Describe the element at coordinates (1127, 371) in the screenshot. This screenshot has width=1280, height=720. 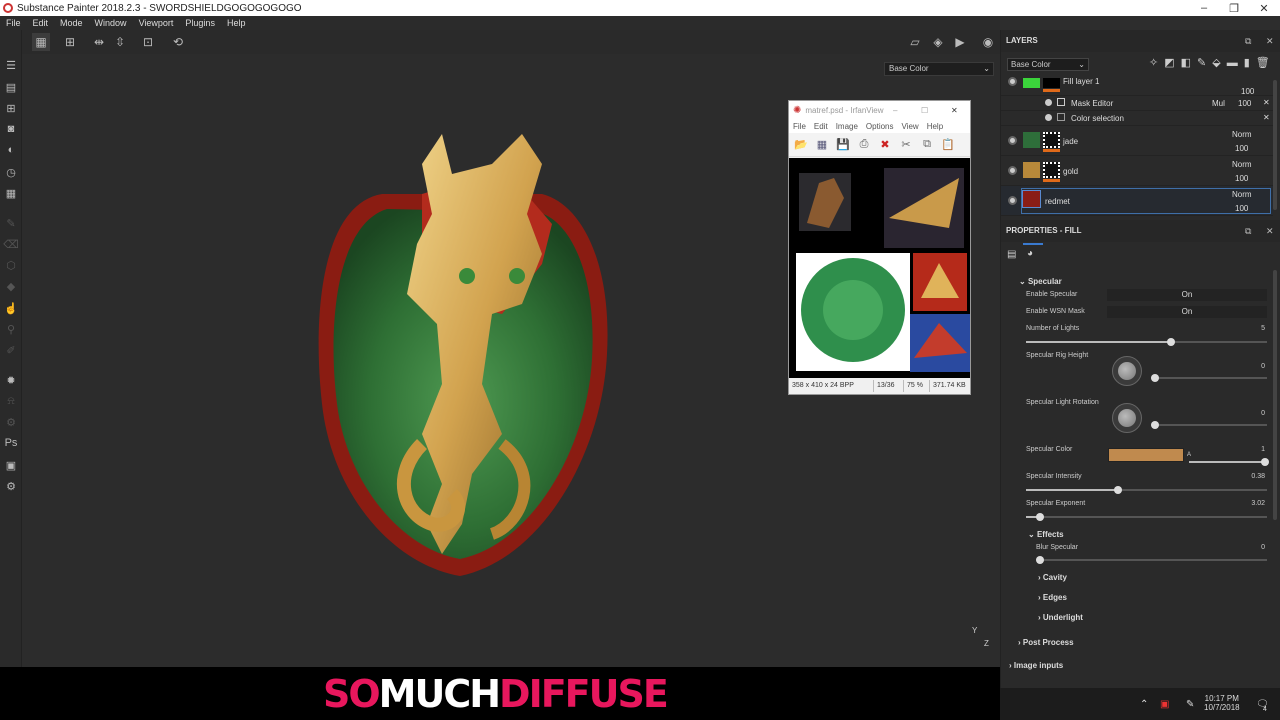
I see `rig-height-dial` at that location.